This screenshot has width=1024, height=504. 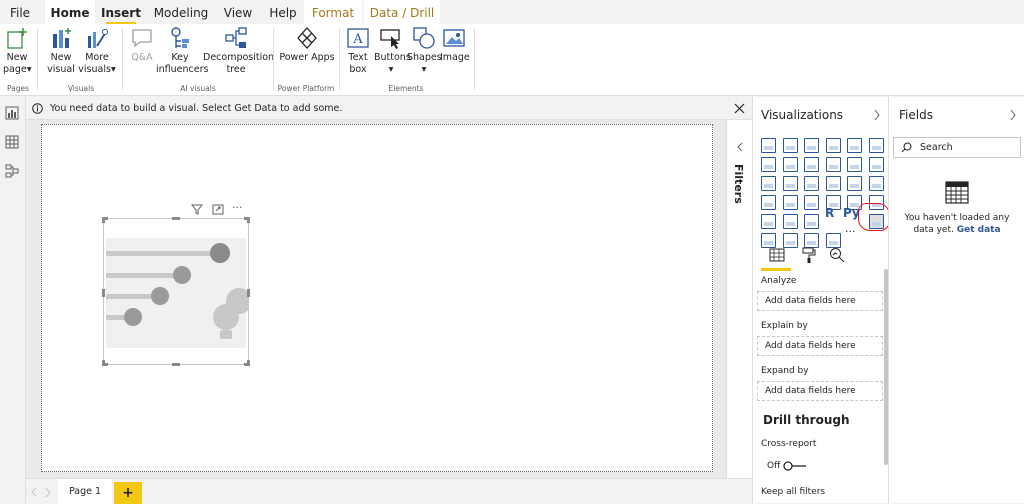 What do you see at coordinates (97, 51) in the screenshot?
I see `more-visuals-button: More visuals▾` at bounding box center [97, 51].